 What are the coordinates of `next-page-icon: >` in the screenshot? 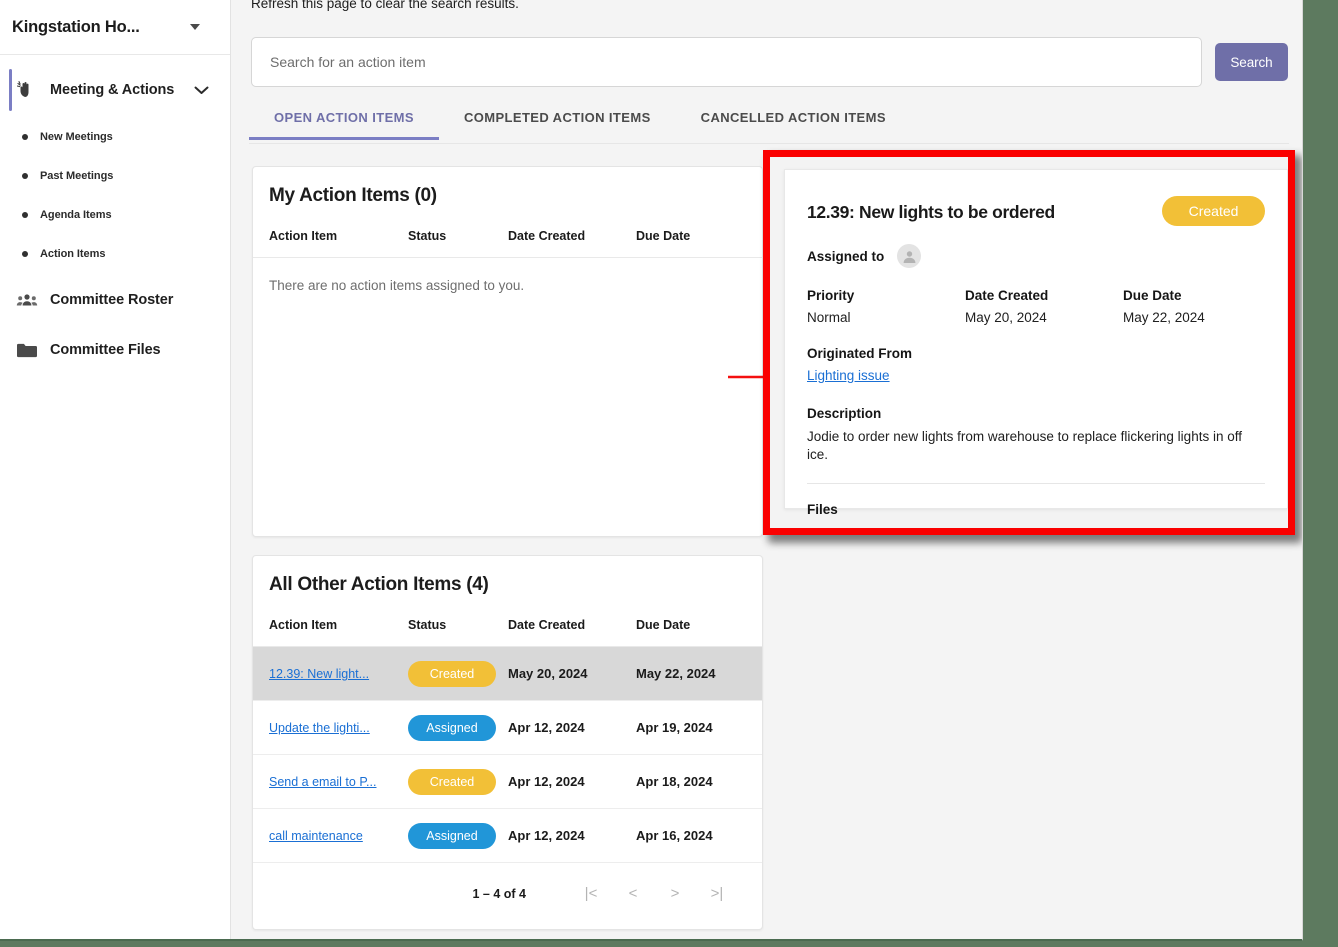 It's located at (675, 893).